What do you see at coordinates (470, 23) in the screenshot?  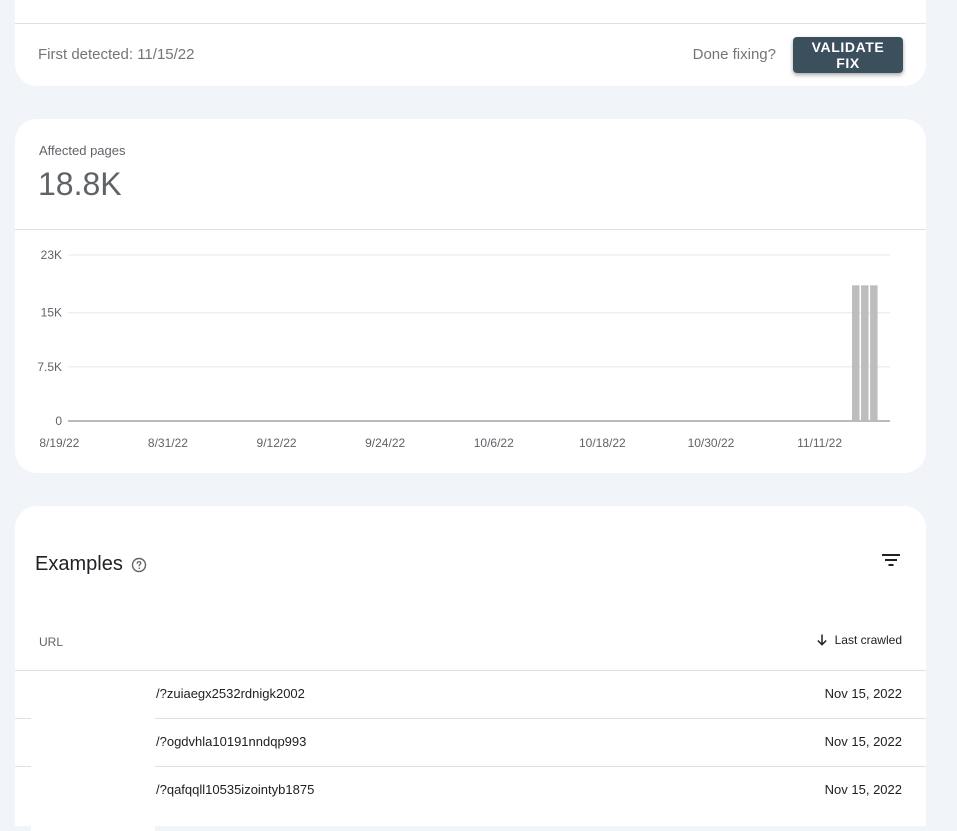 I see `divider` at bounding box center [470, 23].